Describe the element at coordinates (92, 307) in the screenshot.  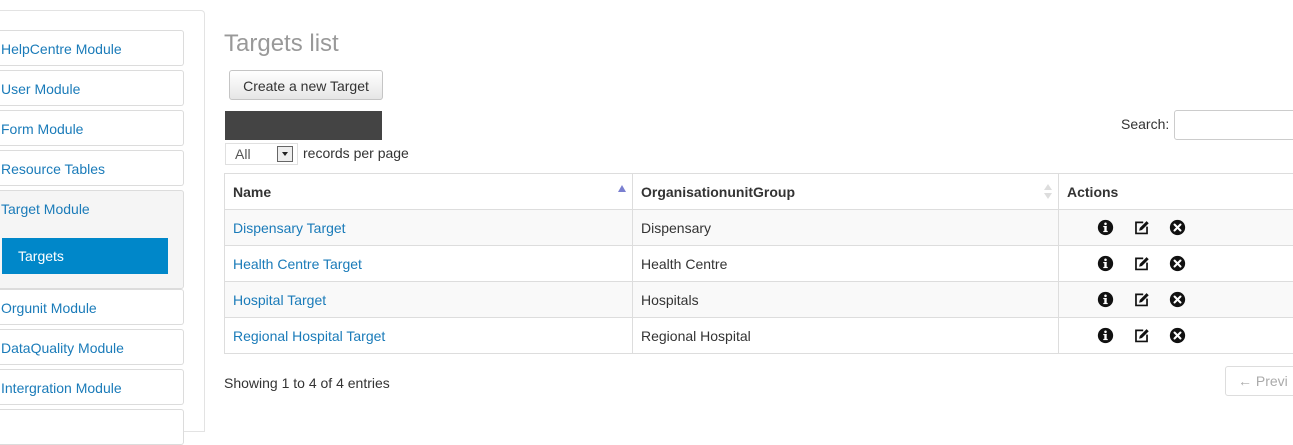
I see `sidebar-item-orgunit: Orgunit Module` at that location.